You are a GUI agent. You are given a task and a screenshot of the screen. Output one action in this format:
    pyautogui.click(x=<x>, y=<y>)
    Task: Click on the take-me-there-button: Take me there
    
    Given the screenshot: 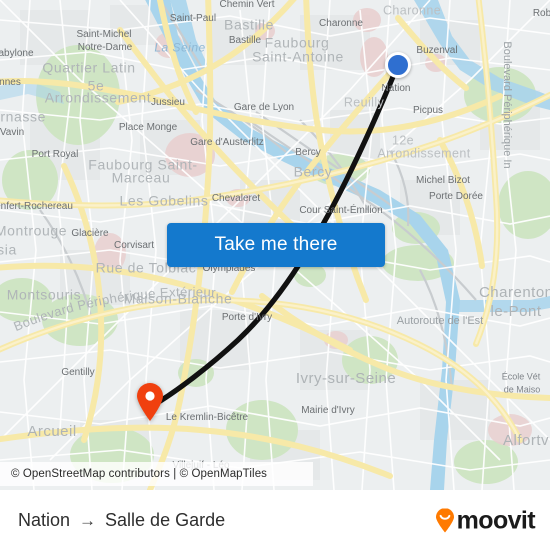 What is the action you would take?
    pyautogui.click(x=276, y=245)
    